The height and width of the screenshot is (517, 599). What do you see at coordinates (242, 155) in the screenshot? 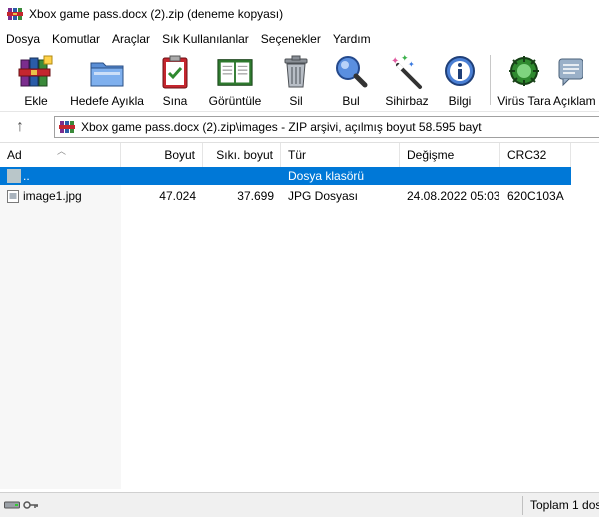
I see `column-header-packed: Sıkı. boyut` at bounding box center [242, 155].